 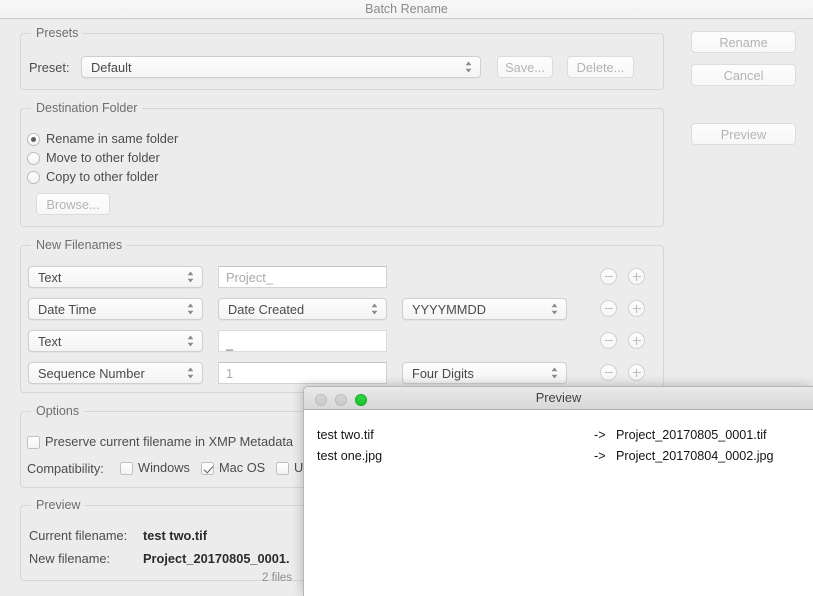 I want to click on current-filename-value: test two.tif, so click(x=175, y=535).